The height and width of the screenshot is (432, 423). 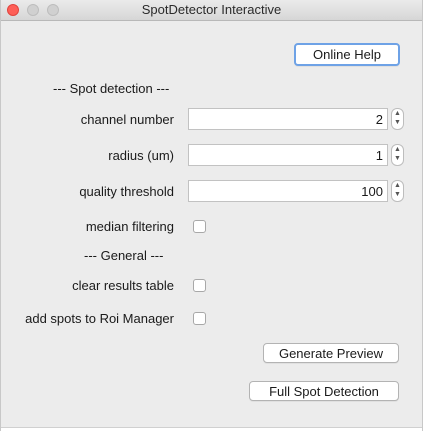 What do you see at coordinates (199, 285) in the screenshot?
I see `clear-results-checkbox` at bounding box center [199, 285].